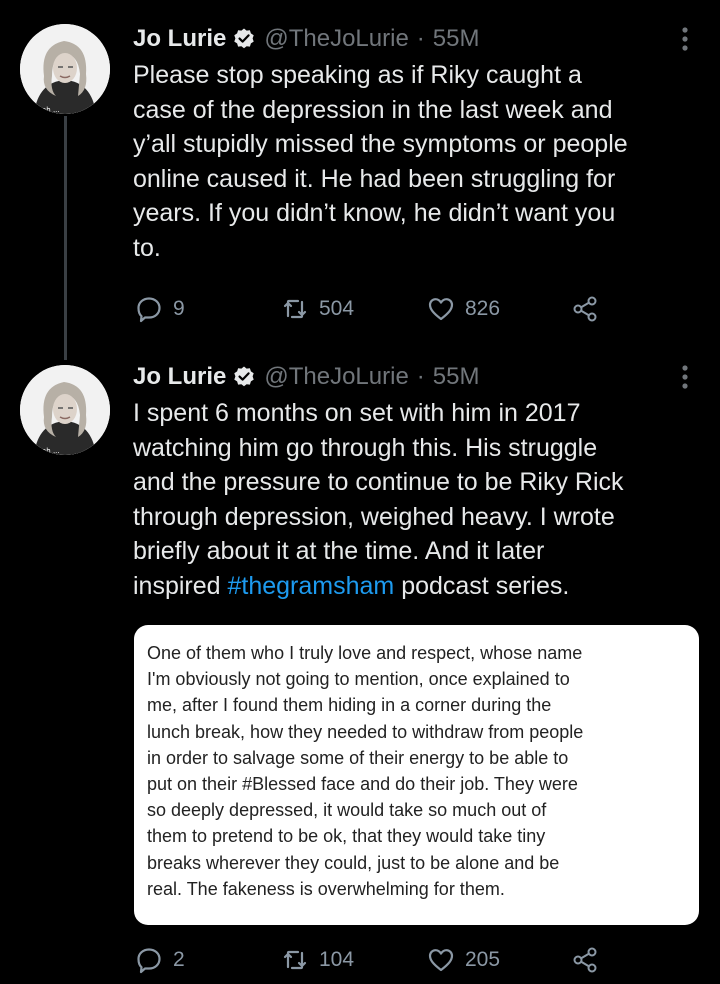  I want to click on action-bar: 2 104 205, so click(375, 960).